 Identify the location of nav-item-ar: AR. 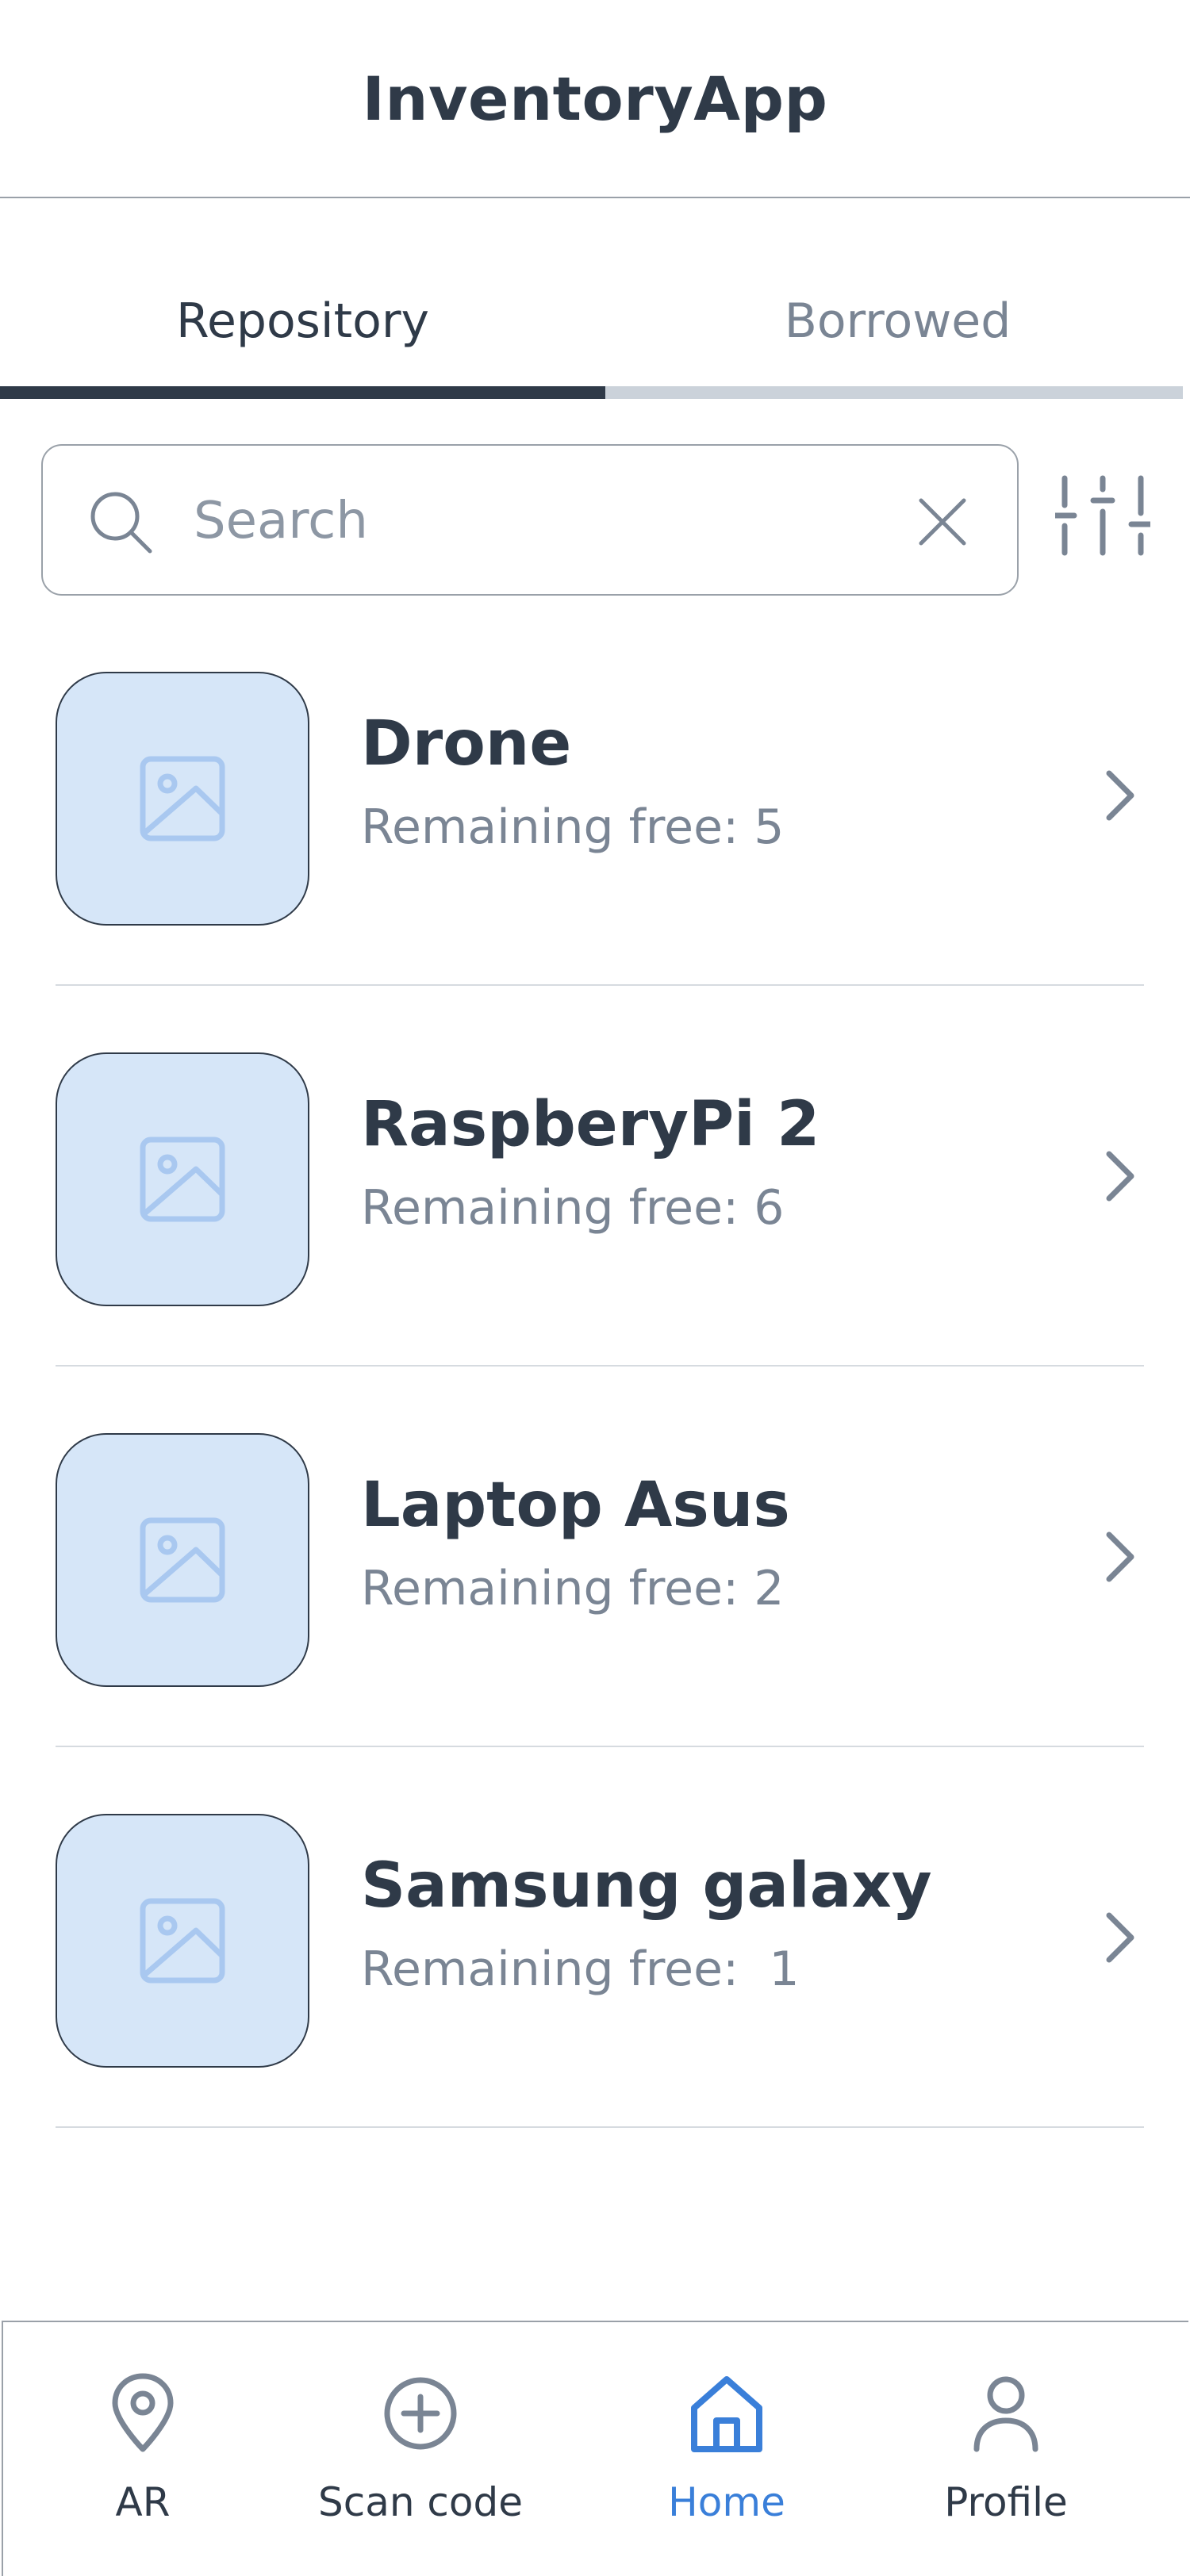
(143, 2449).